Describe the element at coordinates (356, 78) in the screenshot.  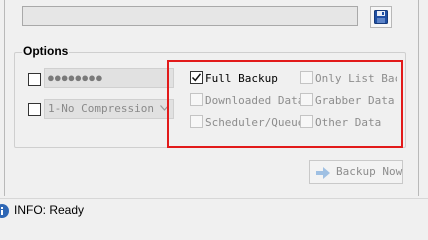
I see `only-list-backup-label: Only List Back` at that location.